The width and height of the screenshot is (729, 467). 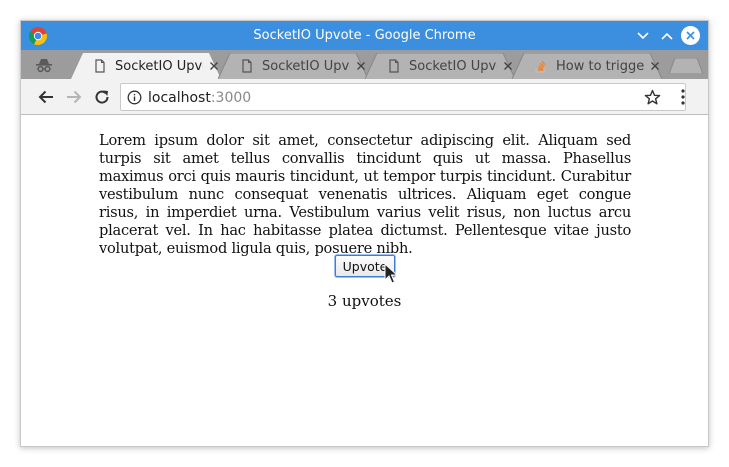 What do you see at coordinates (683, 97) in the screenshot?
I see `menu-dots-icon` at bounding box center [683, 97].